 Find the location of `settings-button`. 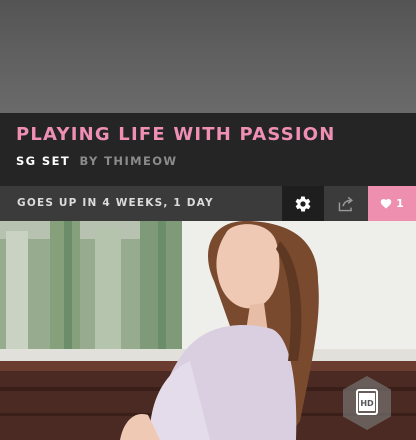

settings-button is located at coordinates (303, 203).